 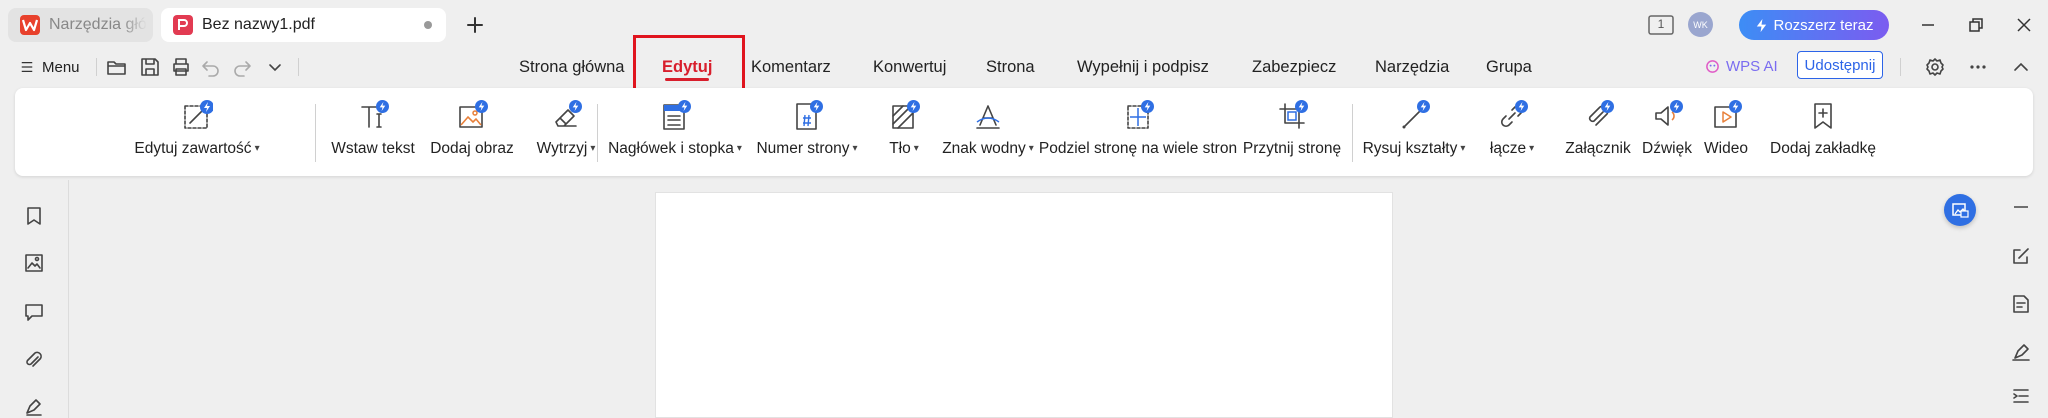 What do you see at coordinates (909, 67) in the screenshot?
I see `tab-konwertuj: Konwertuj` at bounding box center [909, 67].